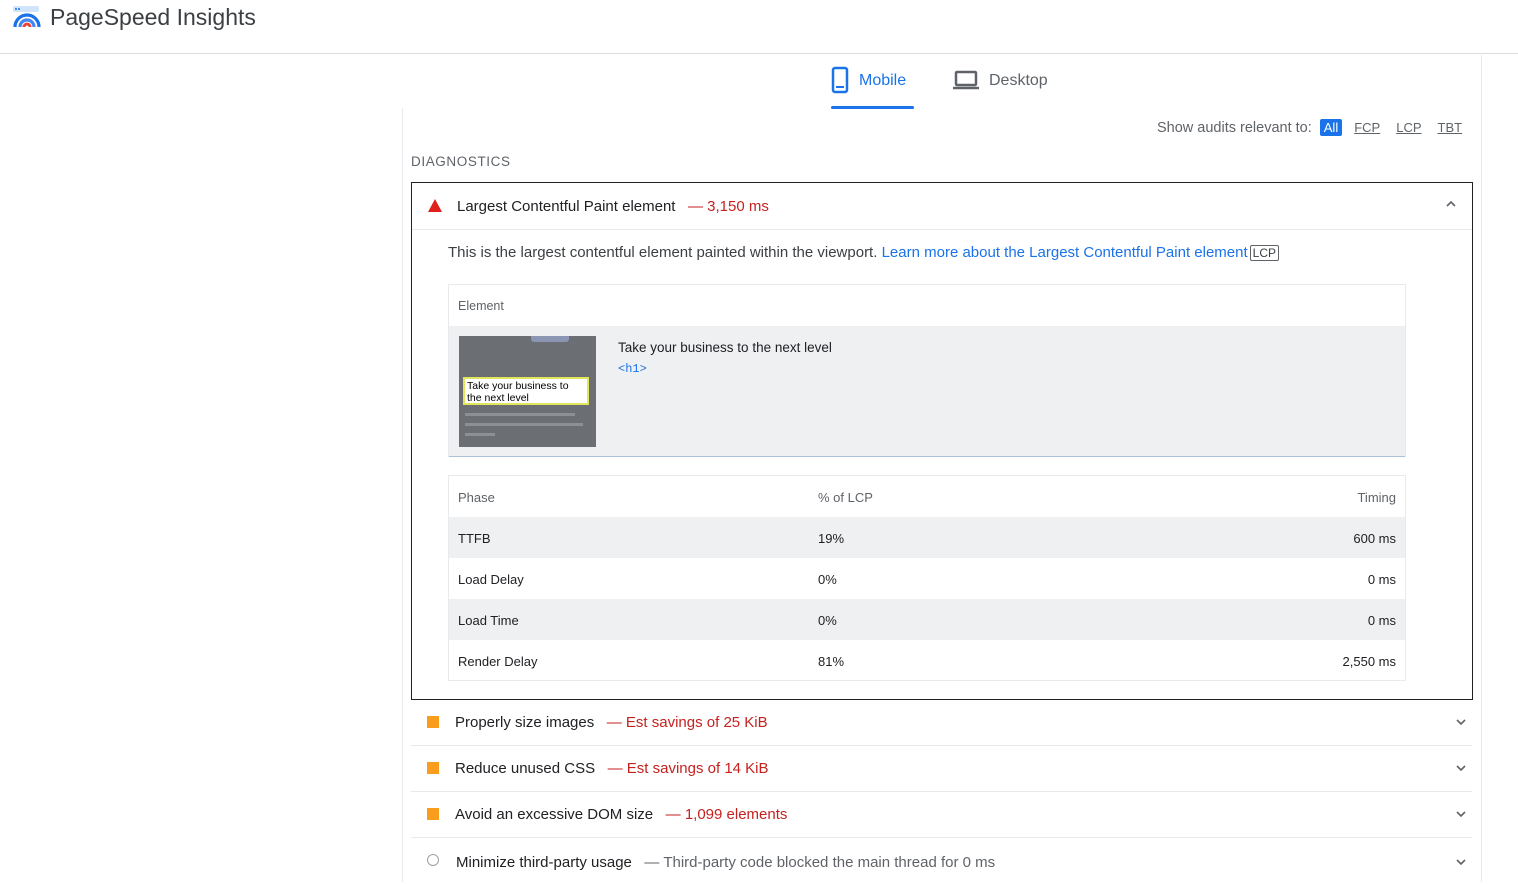  Describe the element at coordinates (966, 80) in the screenshot. I see `laptop-icon` at that location.